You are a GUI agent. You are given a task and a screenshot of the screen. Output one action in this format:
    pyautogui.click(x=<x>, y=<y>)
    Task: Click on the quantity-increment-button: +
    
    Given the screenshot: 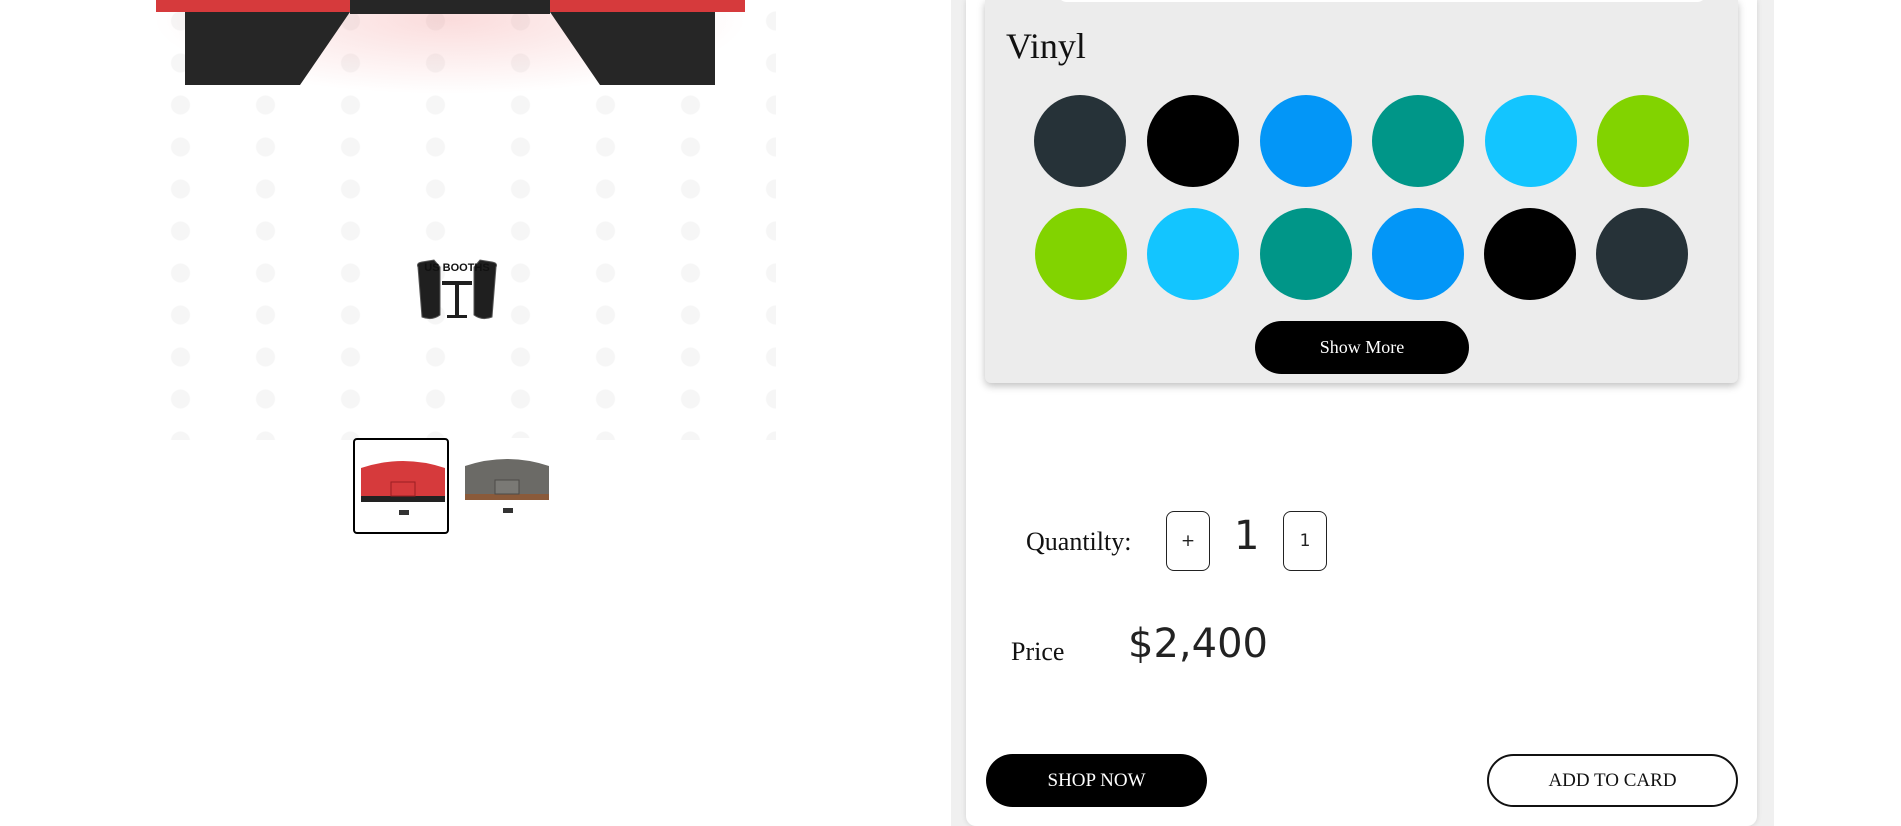 What is the action you would take?
    pyautogui.click(x=1188, y=541)
    